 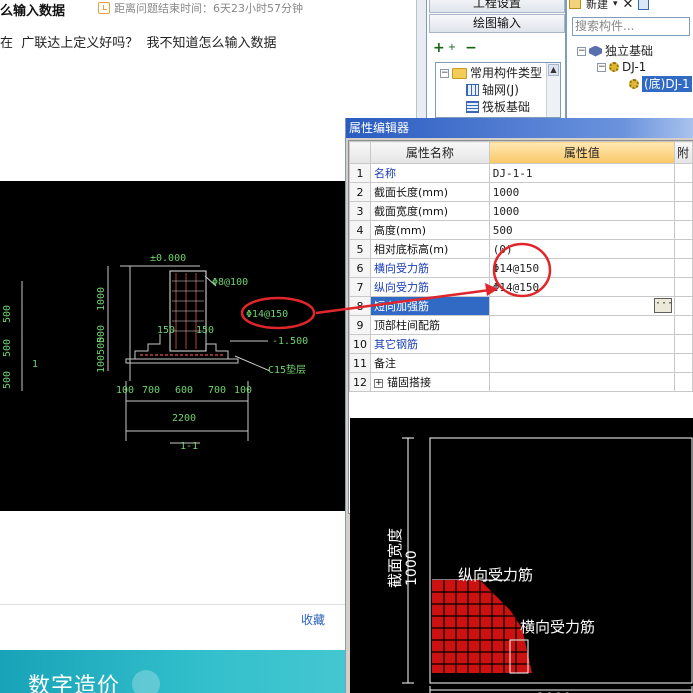 I want to click on property-value-cell: DJ-1-1, so click(x=581, y=173).